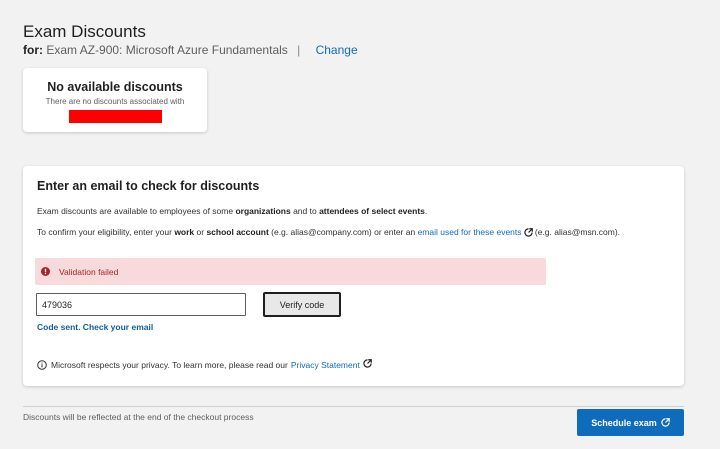 The width and height of the screenshot is (720, 449). Describe the element at coordinates (148, 186) in the screenshot. I see `email-check-heading: Enter an email to check for discounts` at that location.